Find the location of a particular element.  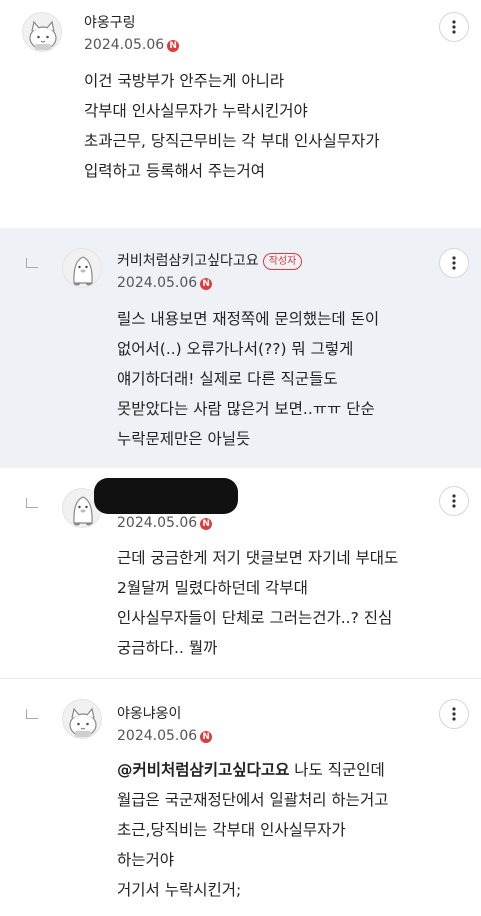

comment-line: 거기서 누락시킨거; is located at coordinates (179, 890).